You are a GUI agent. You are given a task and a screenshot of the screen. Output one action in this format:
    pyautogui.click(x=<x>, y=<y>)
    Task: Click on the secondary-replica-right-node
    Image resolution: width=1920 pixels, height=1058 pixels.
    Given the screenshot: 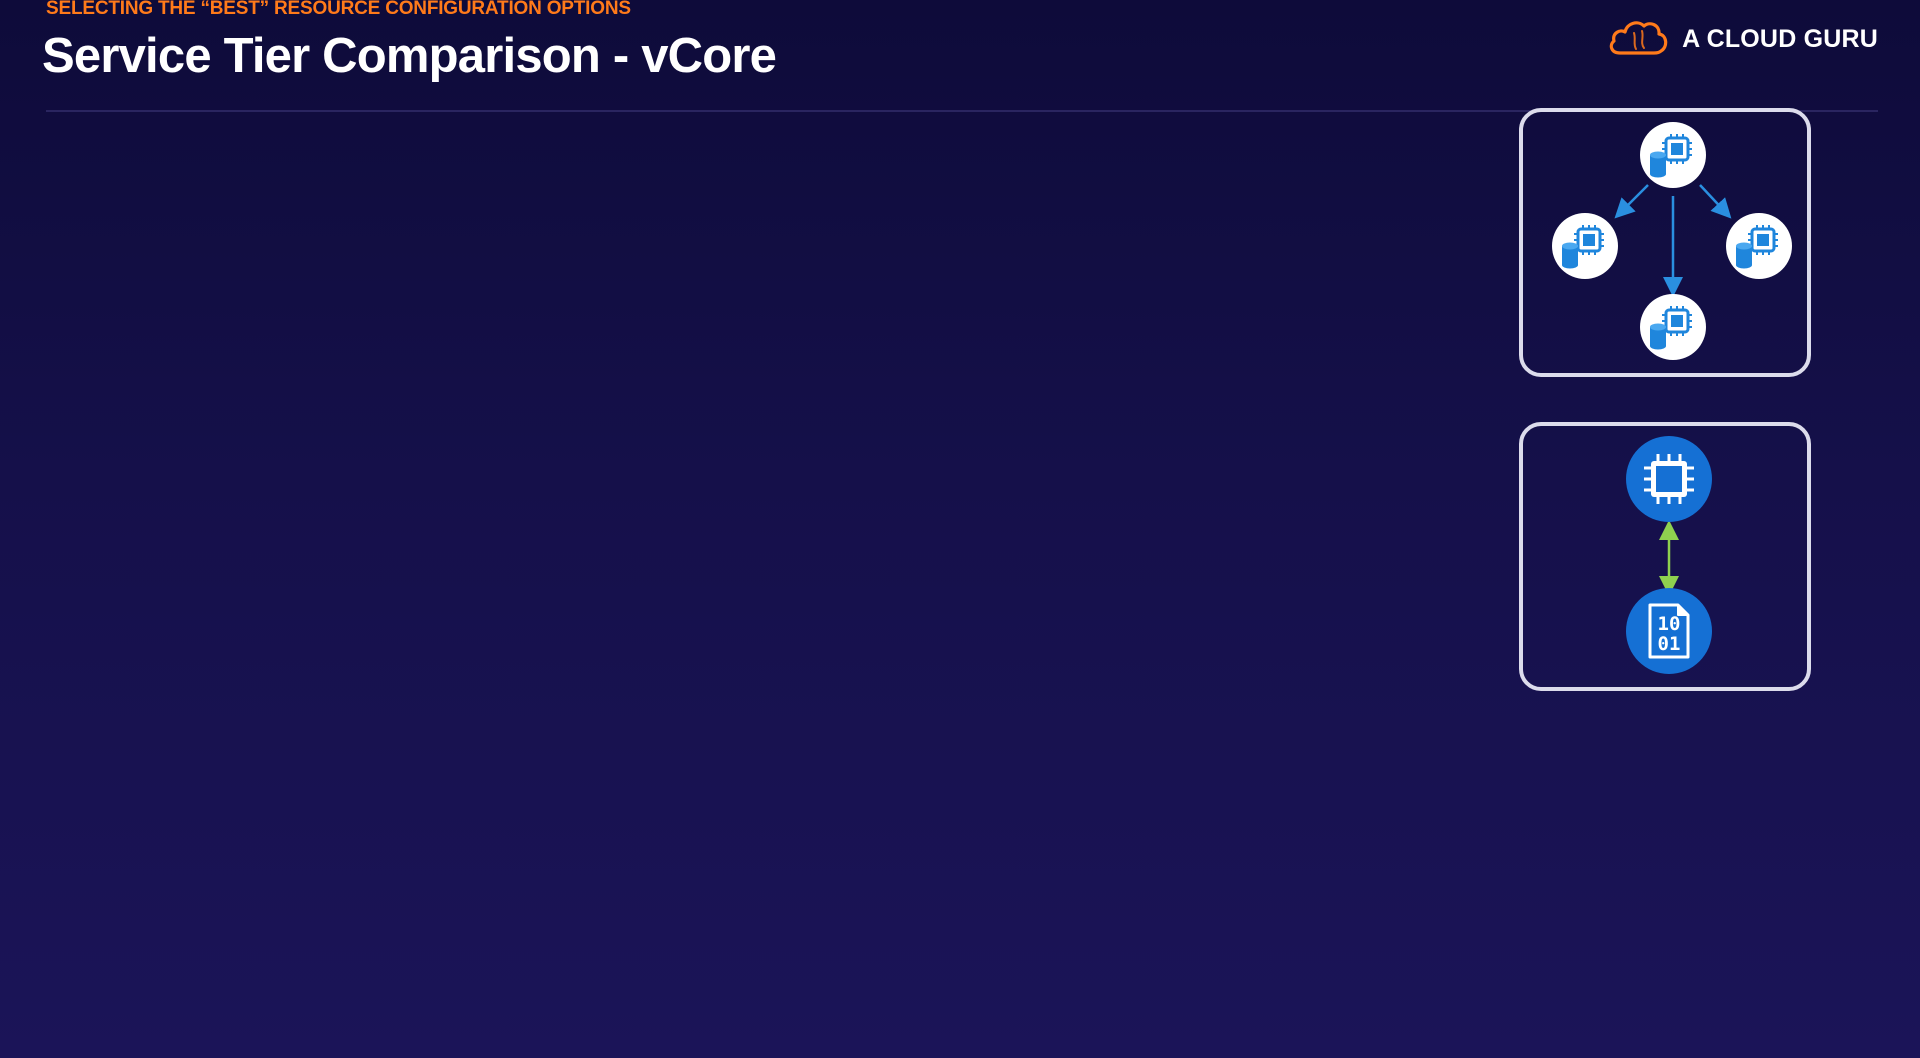 What is the action you would take?
    pyautogui.click(x=1759, y=246)
    